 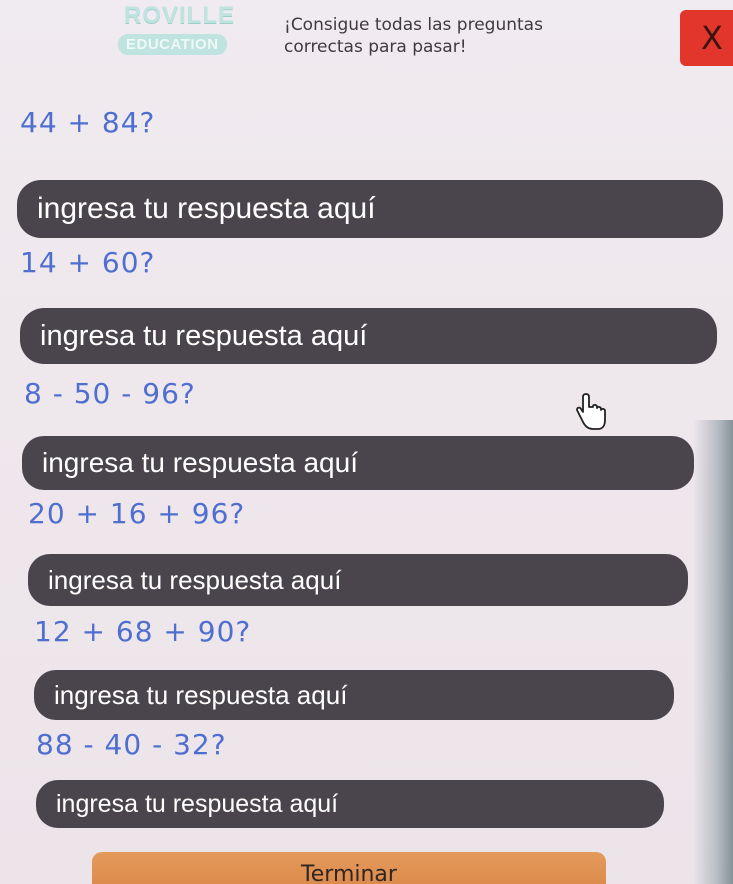 What do you see at coordinates (172, 44) in the screenshot?
I see `logo-subtitle: EDUCATION` at bounding box center [172, 44].